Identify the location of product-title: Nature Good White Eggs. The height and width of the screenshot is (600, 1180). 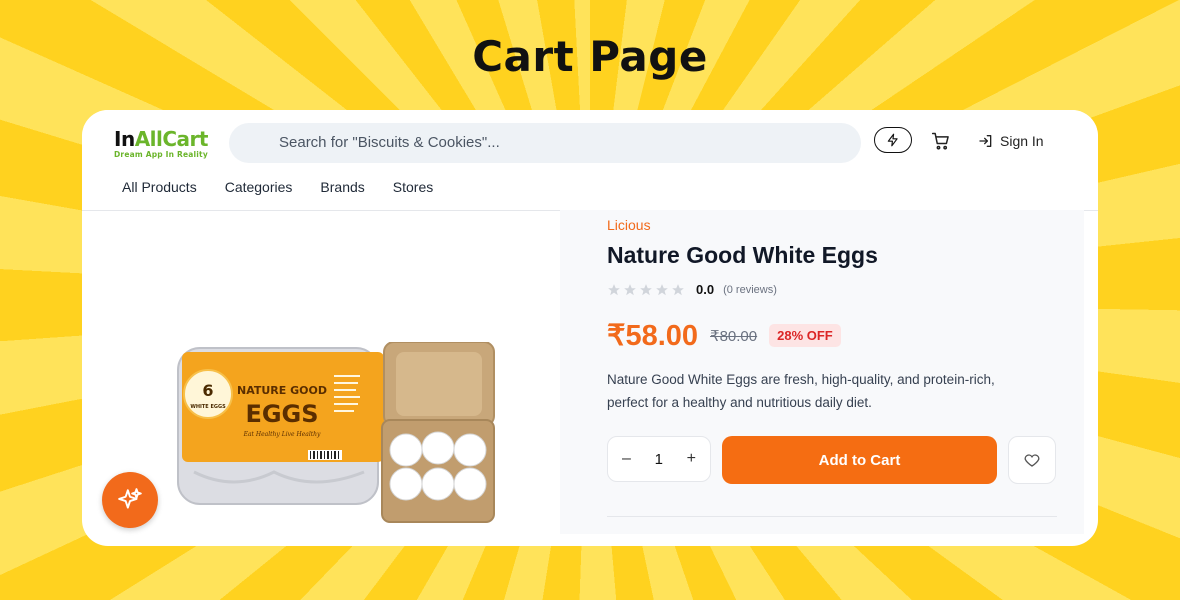
(742, 255).